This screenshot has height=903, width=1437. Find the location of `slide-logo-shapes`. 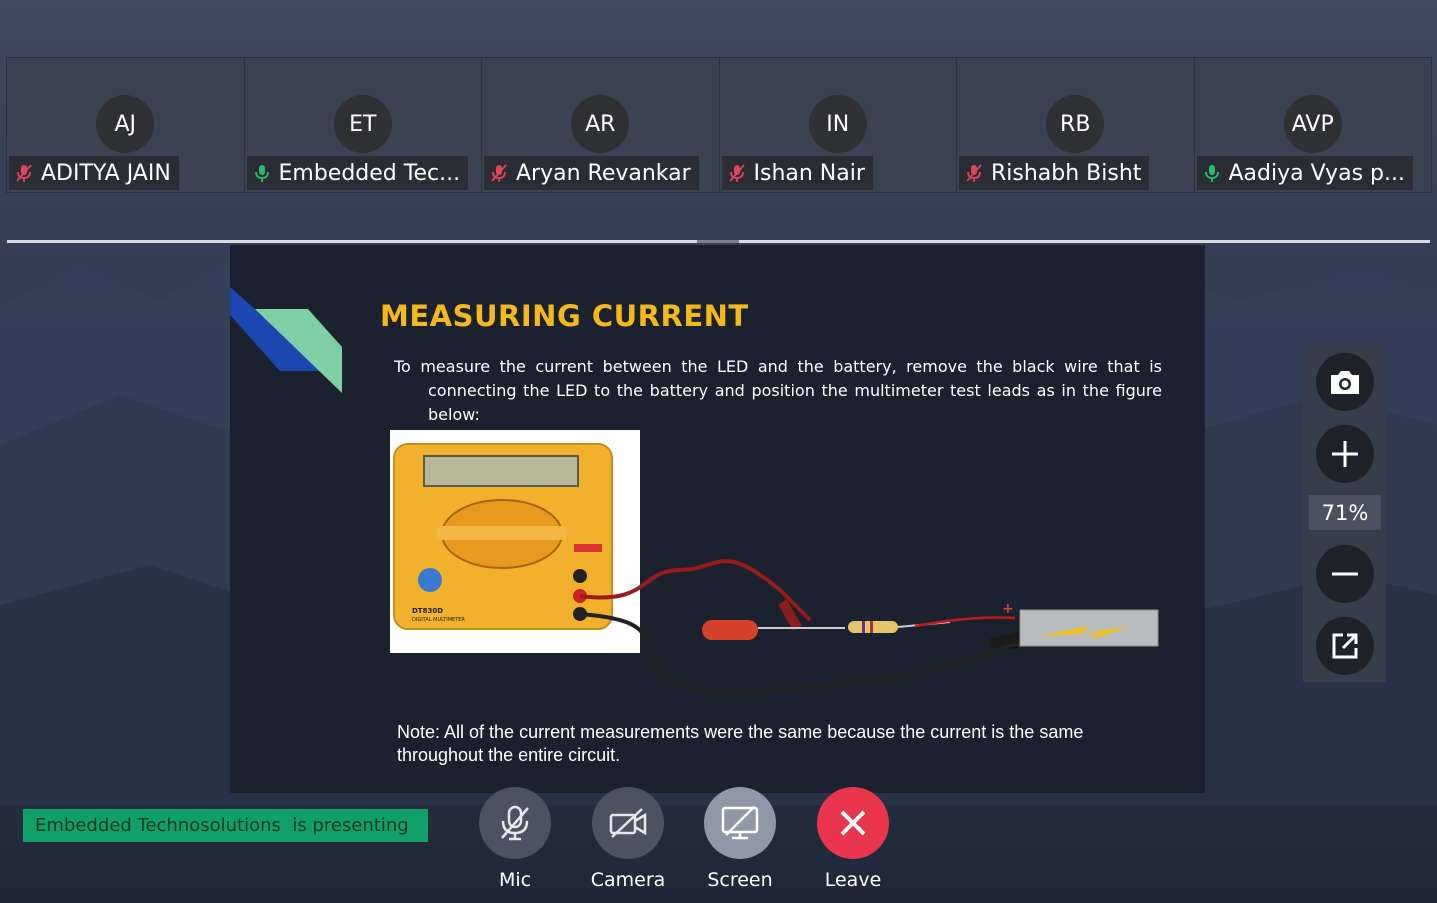

slide-logo-shapes is located at coordinates (286, 340).